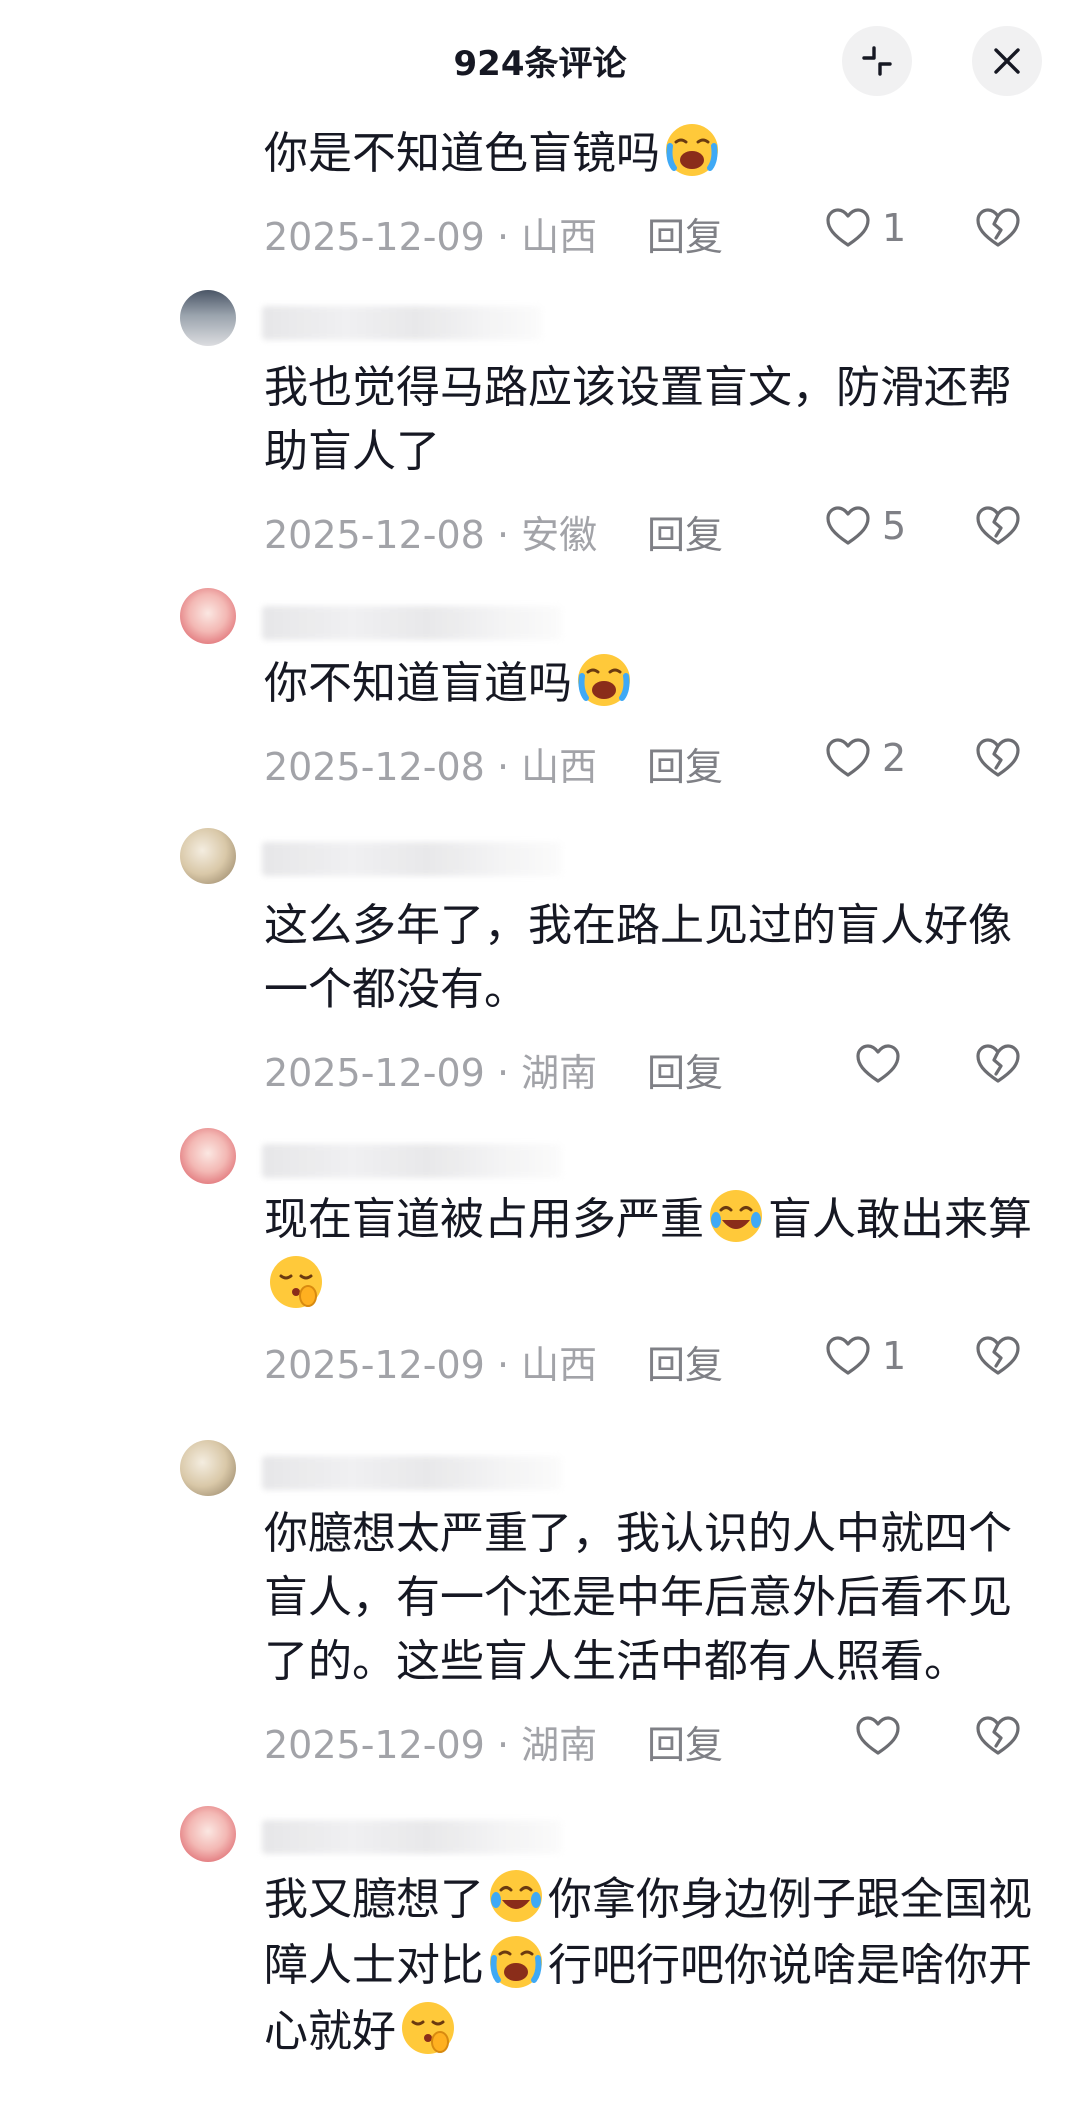  What do you see at coordinates (654, 1252) in the screenshot?
I see `comment-text: 现在盲道被占用多严重 盲人敢出来算` at bounding box center [654, 1252].